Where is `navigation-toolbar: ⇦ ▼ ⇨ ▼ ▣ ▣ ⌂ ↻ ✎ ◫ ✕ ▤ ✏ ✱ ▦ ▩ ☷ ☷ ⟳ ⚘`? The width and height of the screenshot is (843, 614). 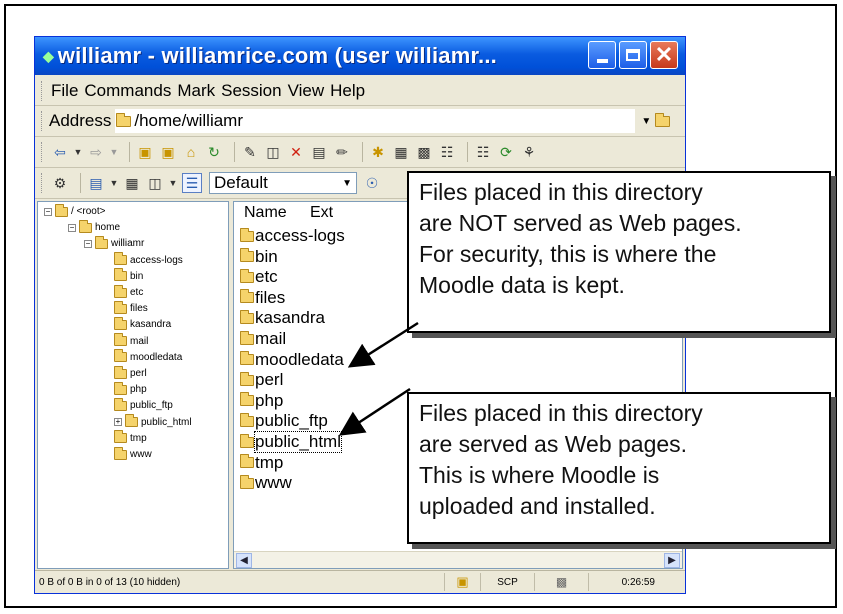 navigation-toolbar: ⇦ ▼ ⇨ ▼ ▣ ▣ ⌂ ↻ ✎ ◫ ✕ ▤ ✏ ✱ ▦ ▩ ☷ ☷ ⟳ ⚘ is located at coordinates (360, 152).